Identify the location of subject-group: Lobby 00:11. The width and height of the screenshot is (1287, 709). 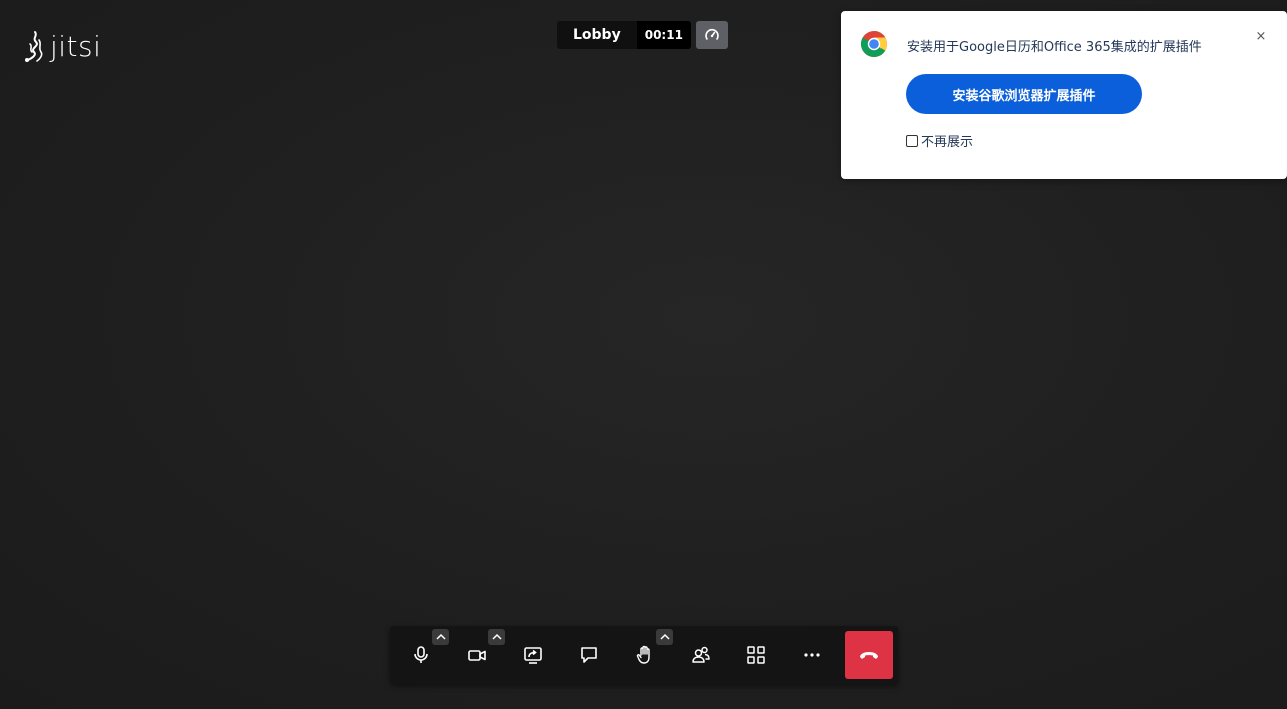
(624, 35).